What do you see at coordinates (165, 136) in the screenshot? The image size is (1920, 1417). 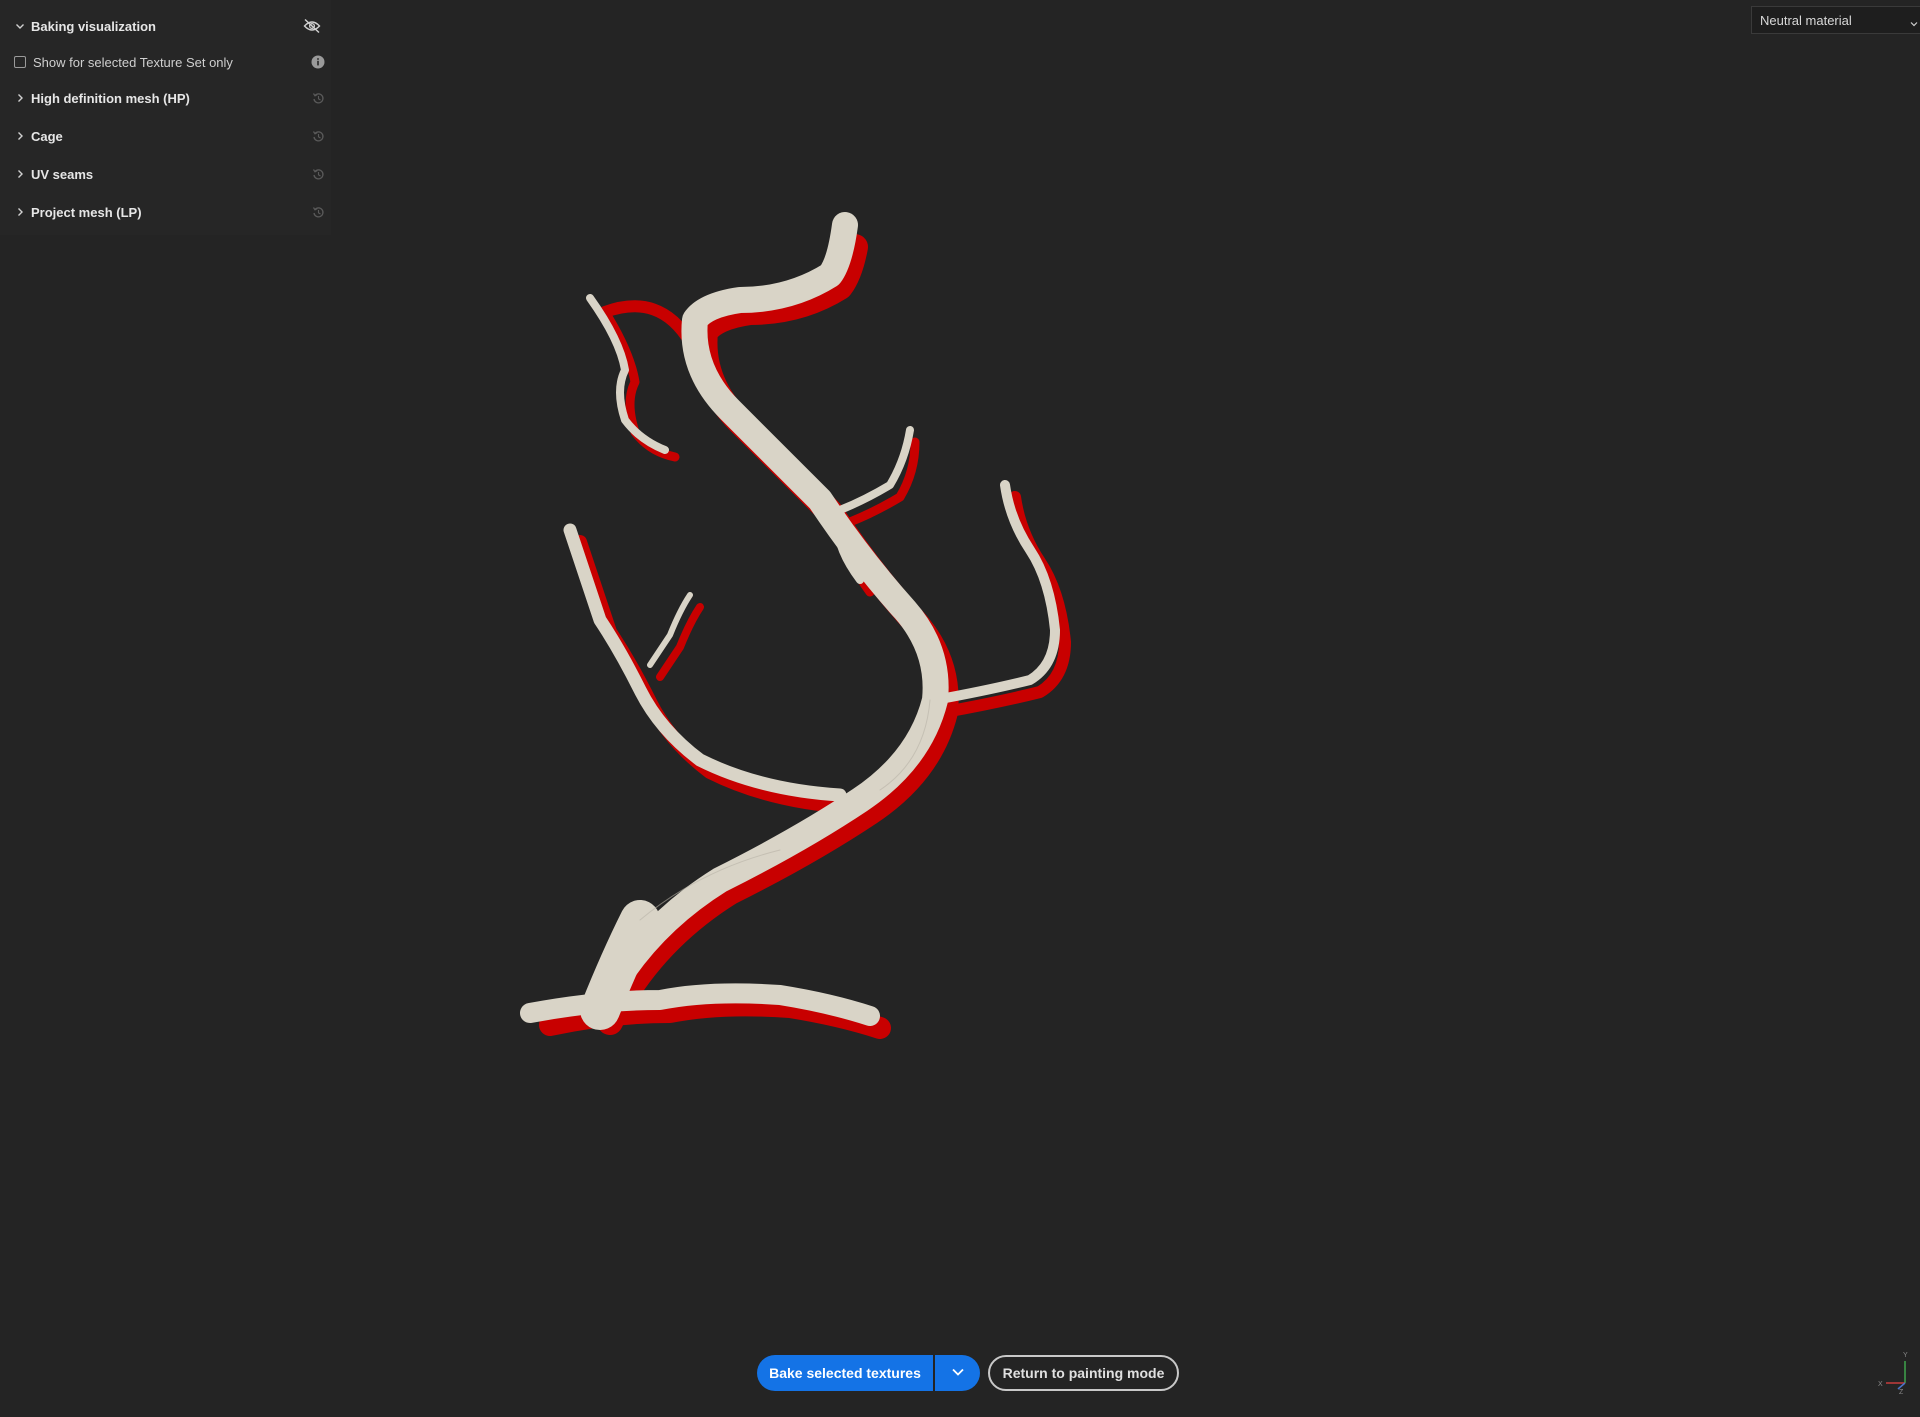 I see `section-cage: Cage` at bounding box center [165, 136].